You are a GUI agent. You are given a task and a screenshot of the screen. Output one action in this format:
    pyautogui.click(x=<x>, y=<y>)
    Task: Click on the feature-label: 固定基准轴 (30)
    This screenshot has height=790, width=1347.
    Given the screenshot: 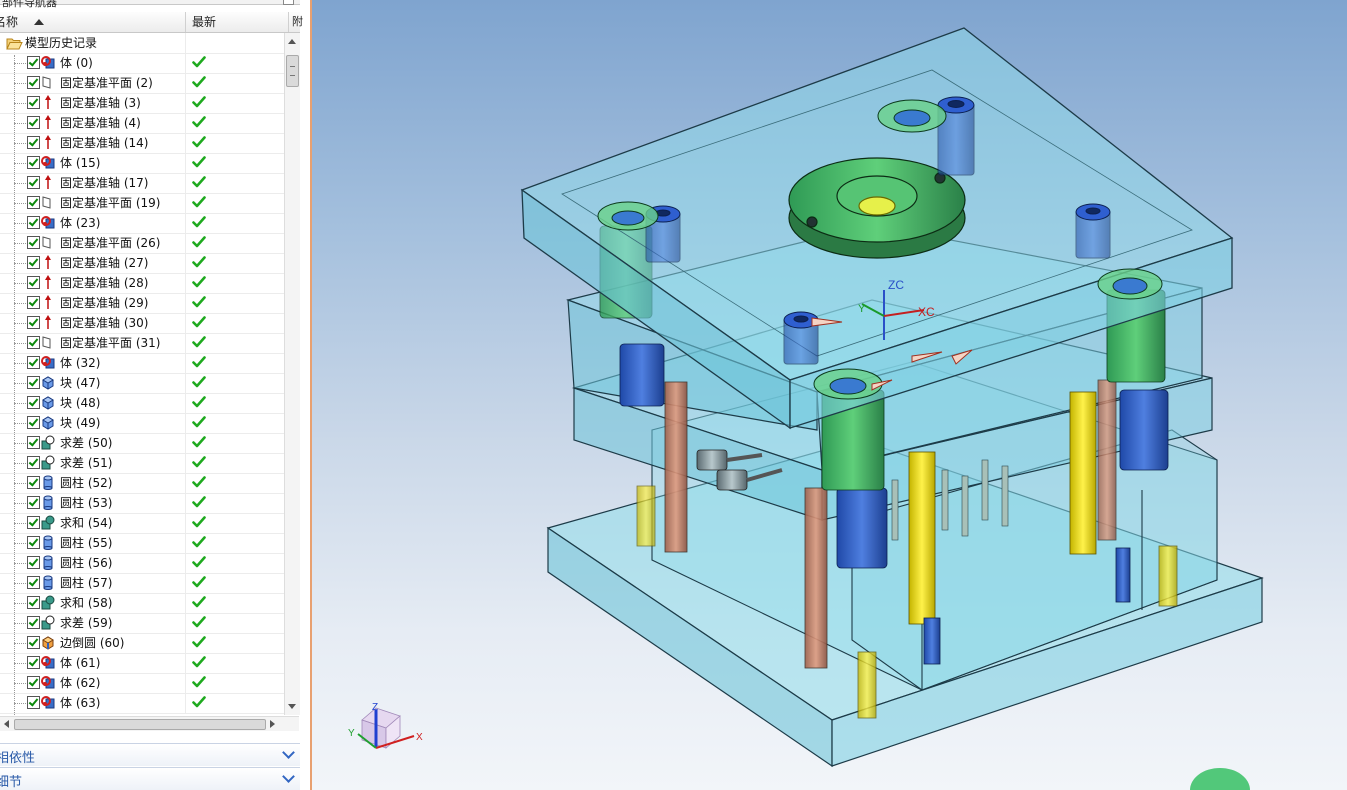 What is the action you would take?
    pyautogui.click(x=104, y=323)
    